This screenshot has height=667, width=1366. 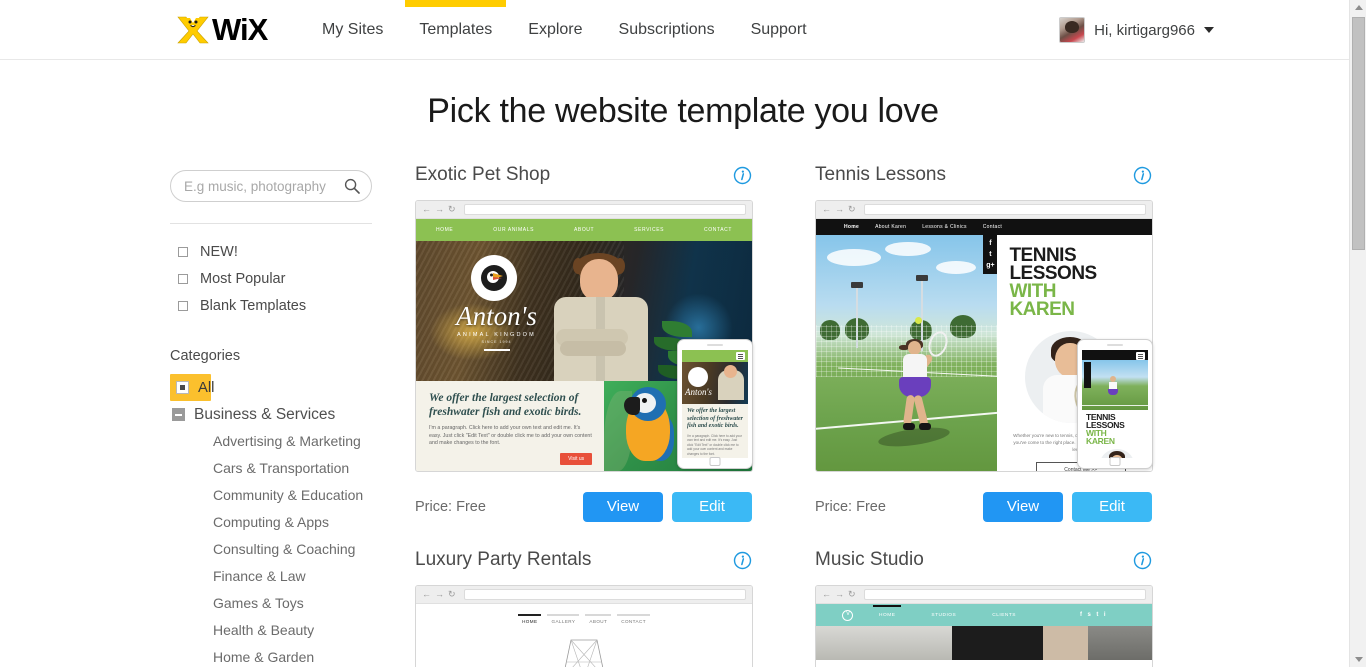 I want to click on filter-item-new: NEW!, so click(x=285, y=251).